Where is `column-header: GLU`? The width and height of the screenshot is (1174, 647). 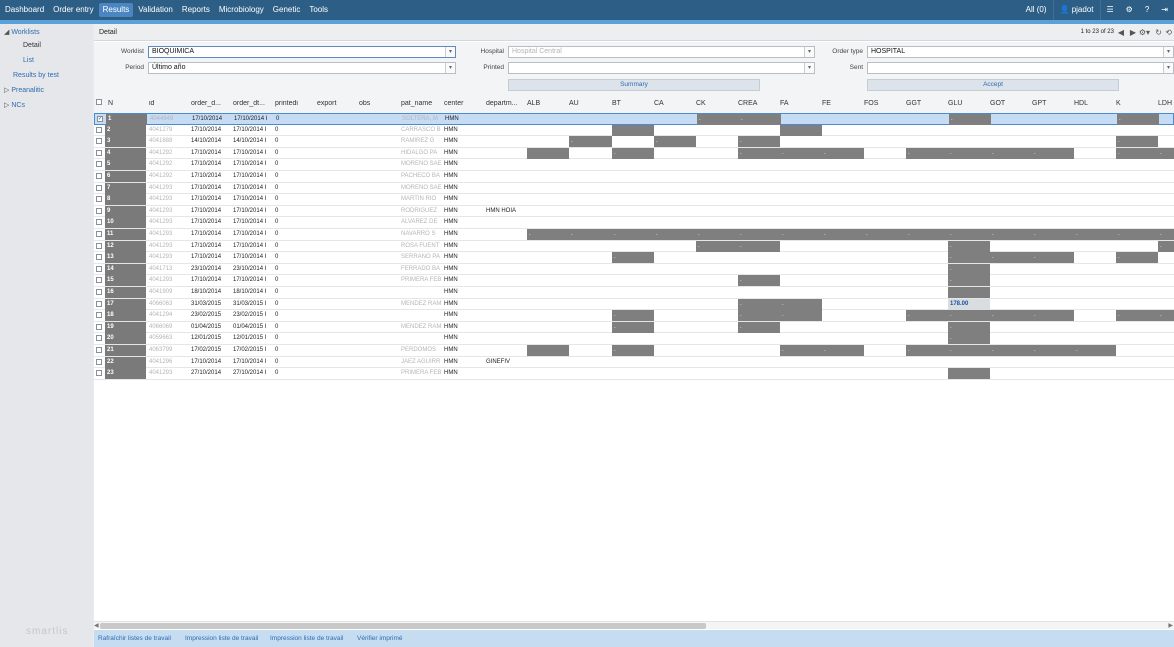 column-header: GLU is located at coordinates (968, 103).